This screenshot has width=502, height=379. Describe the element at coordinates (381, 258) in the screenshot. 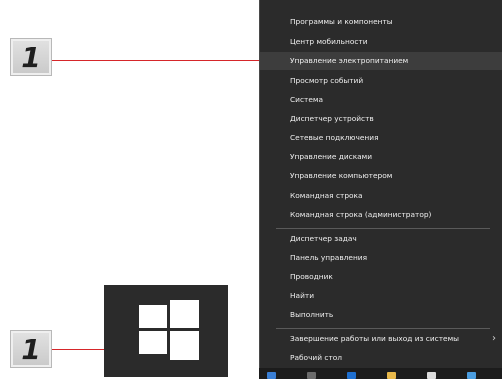

I see `menu-item-control-panel: Панель управления` at that location.